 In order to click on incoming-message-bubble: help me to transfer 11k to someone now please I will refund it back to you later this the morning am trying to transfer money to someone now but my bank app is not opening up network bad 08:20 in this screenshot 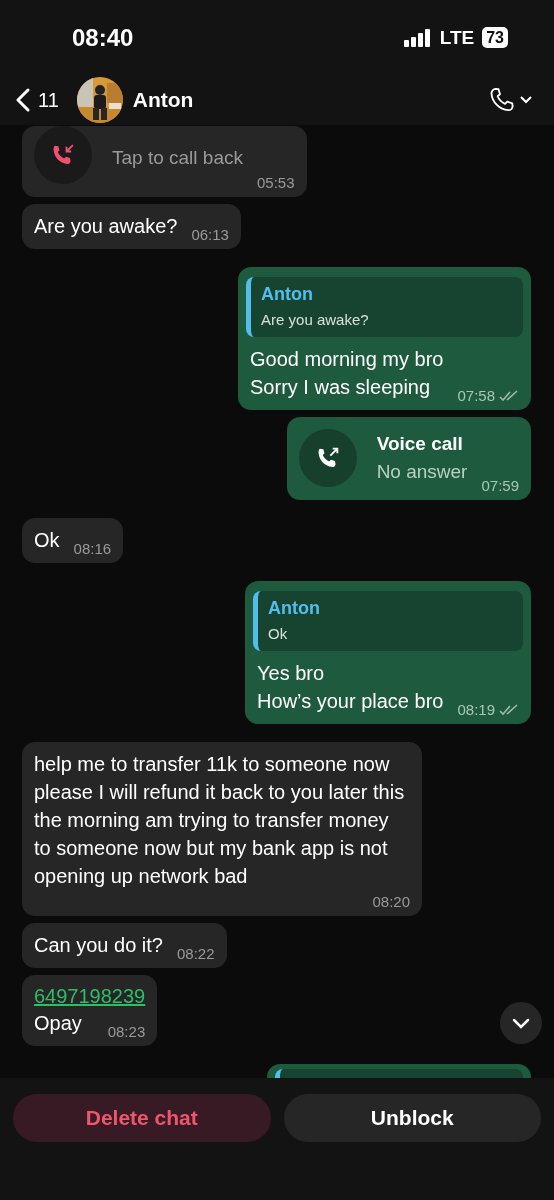, I will do `click(222, 829)`.